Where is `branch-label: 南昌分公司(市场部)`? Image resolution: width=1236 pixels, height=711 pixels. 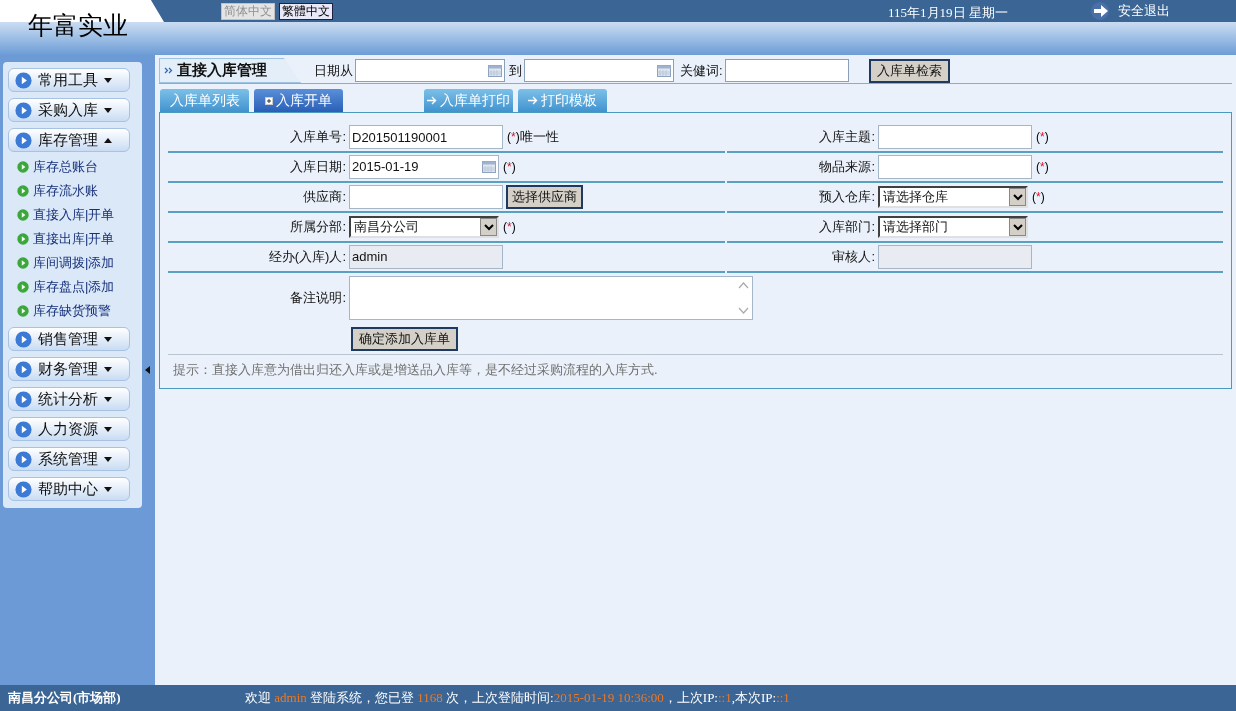 branch-label: 南昌分公司(市场部) is located at coordinates (64, 698).